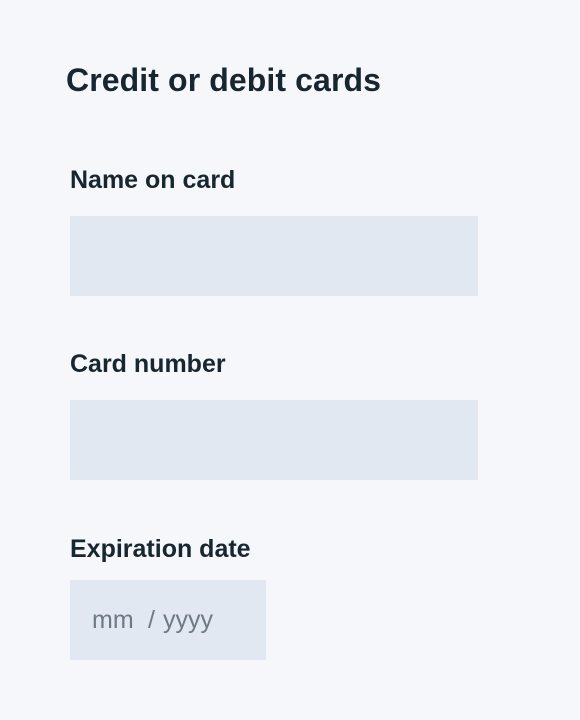 The width and height of the screenshot is (580, 720). What do you see at coordinates (224, 80) in the screenshot?
I see `page-title: Credit or debit cards` at bounding box center [224, 80].